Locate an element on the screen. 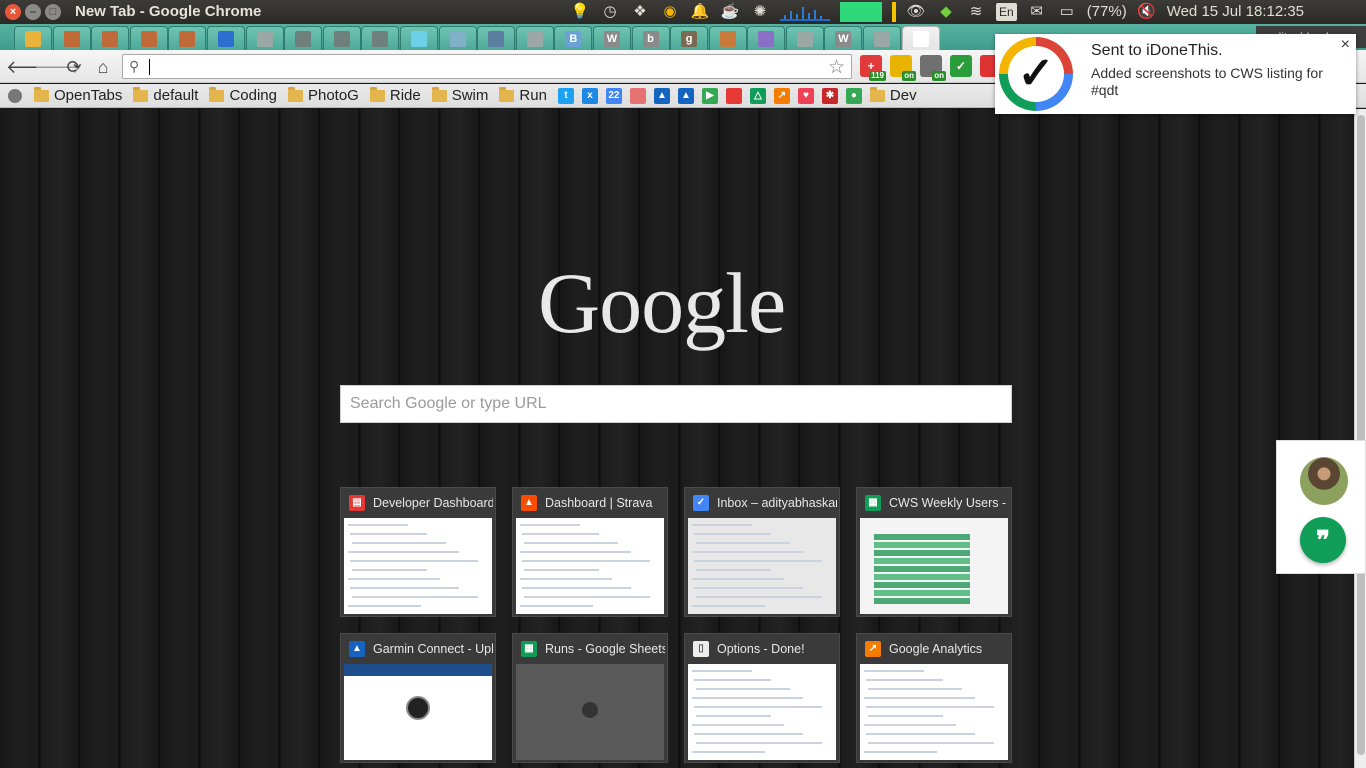 The image size is (1366, 768). ntp-search-input is located at coordinates (676, 404).